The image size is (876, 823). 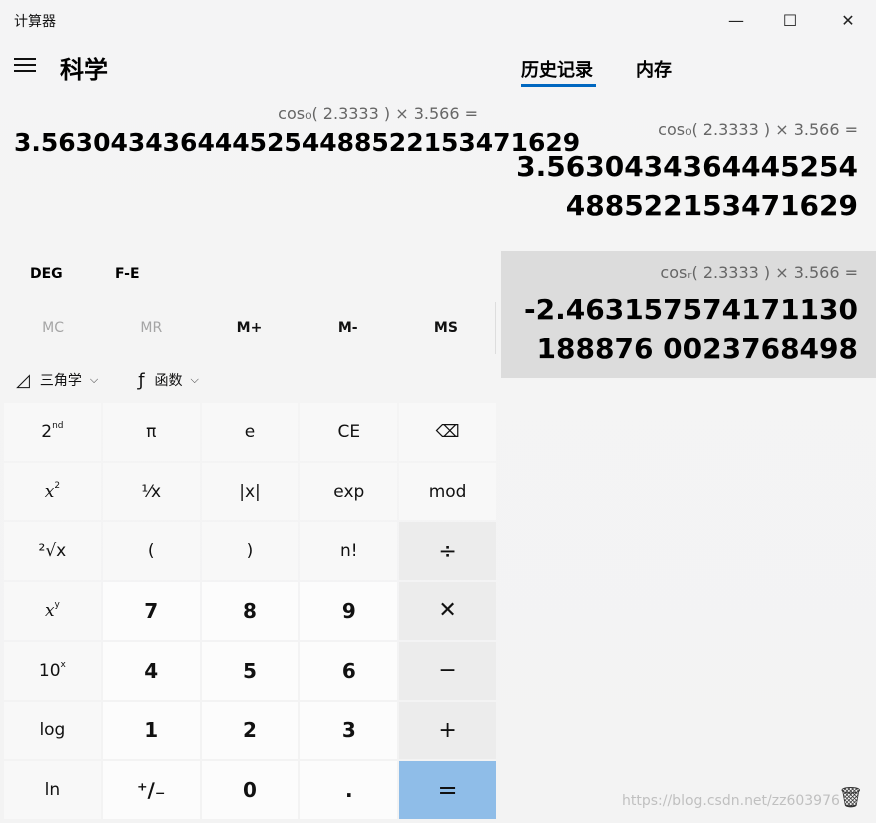 I want to click on digit-8-key: 8, so click(x=250, y=611).